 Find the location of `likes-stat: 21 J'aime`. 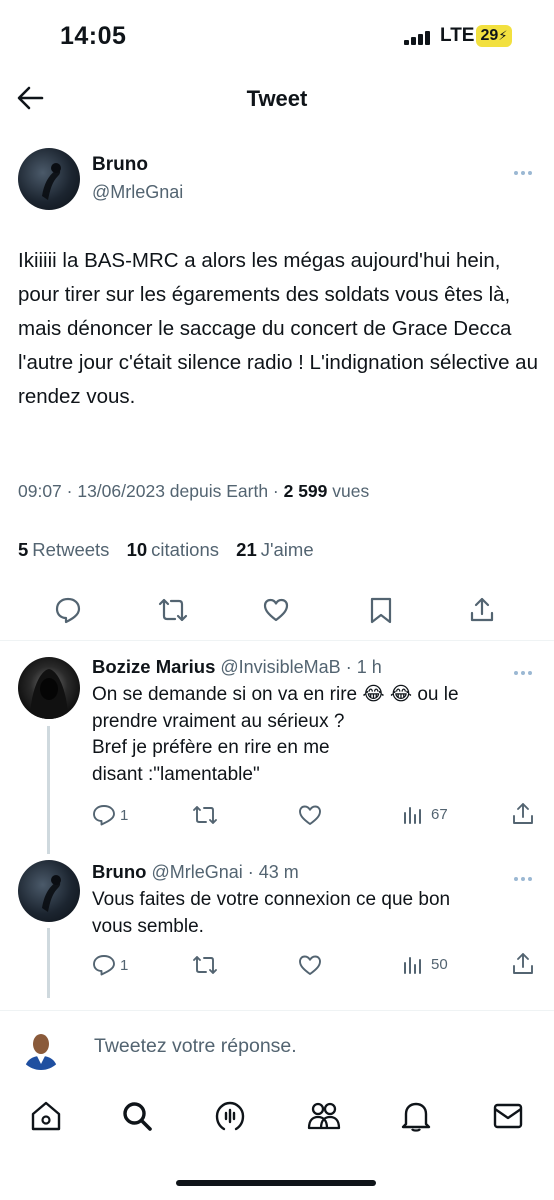

likes-stat: 21 J'aime is located at coordinates (274, 549).